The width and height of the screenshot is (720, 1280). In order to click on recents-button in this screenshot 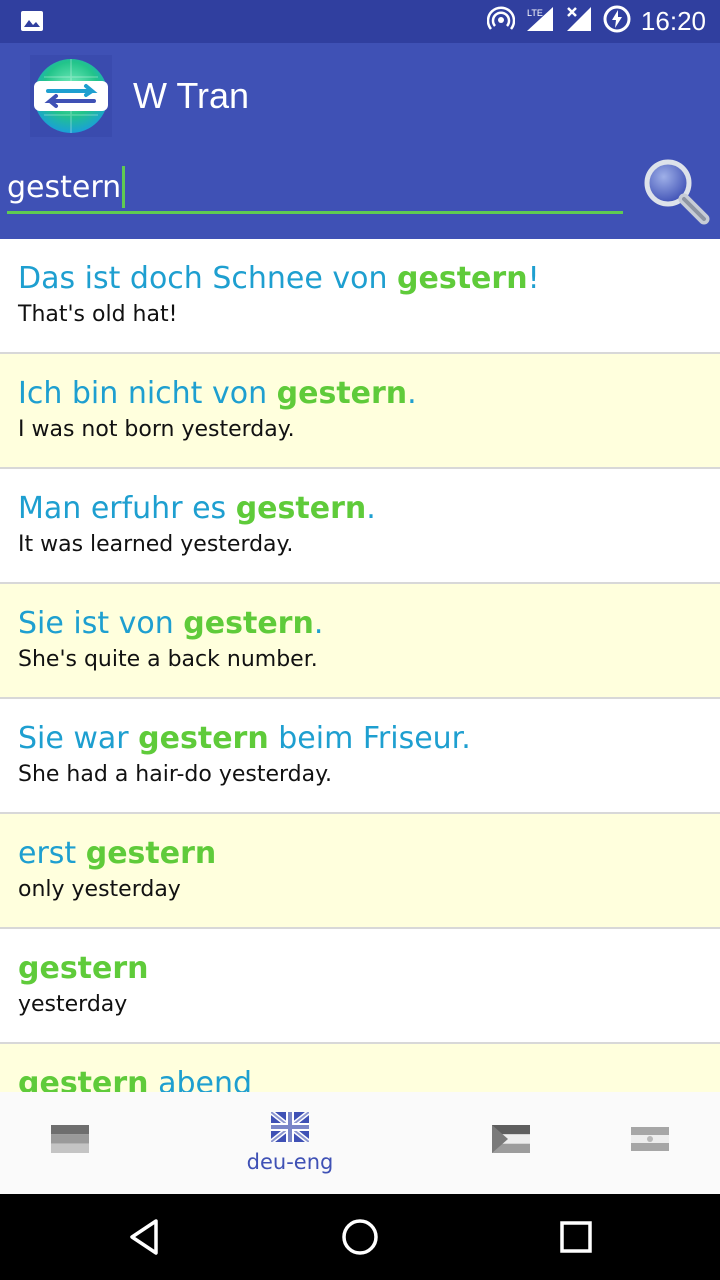, I will do `click(576, 1237)`.